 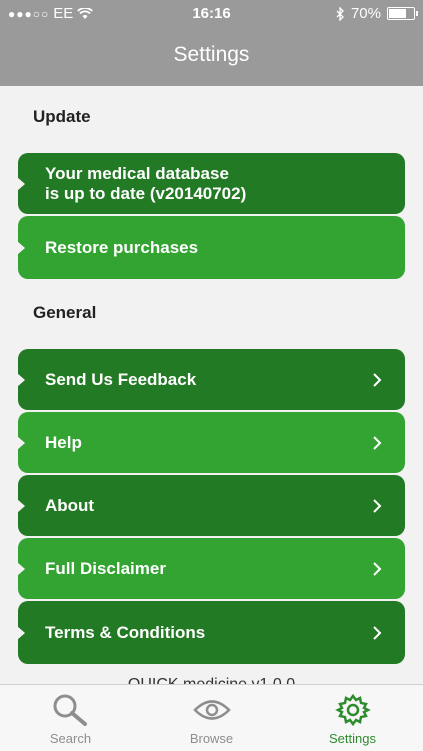 I want to click on send-feedback-button: Send Us Feedback, so click(x=211, y=379).